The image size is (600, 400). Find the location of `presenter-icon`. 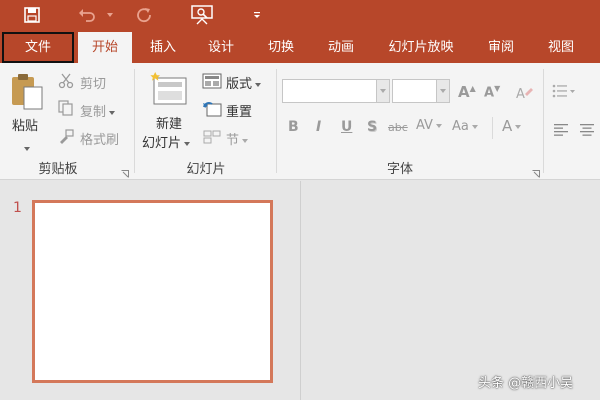

presenter-icon is located at coordinates (202, 15).